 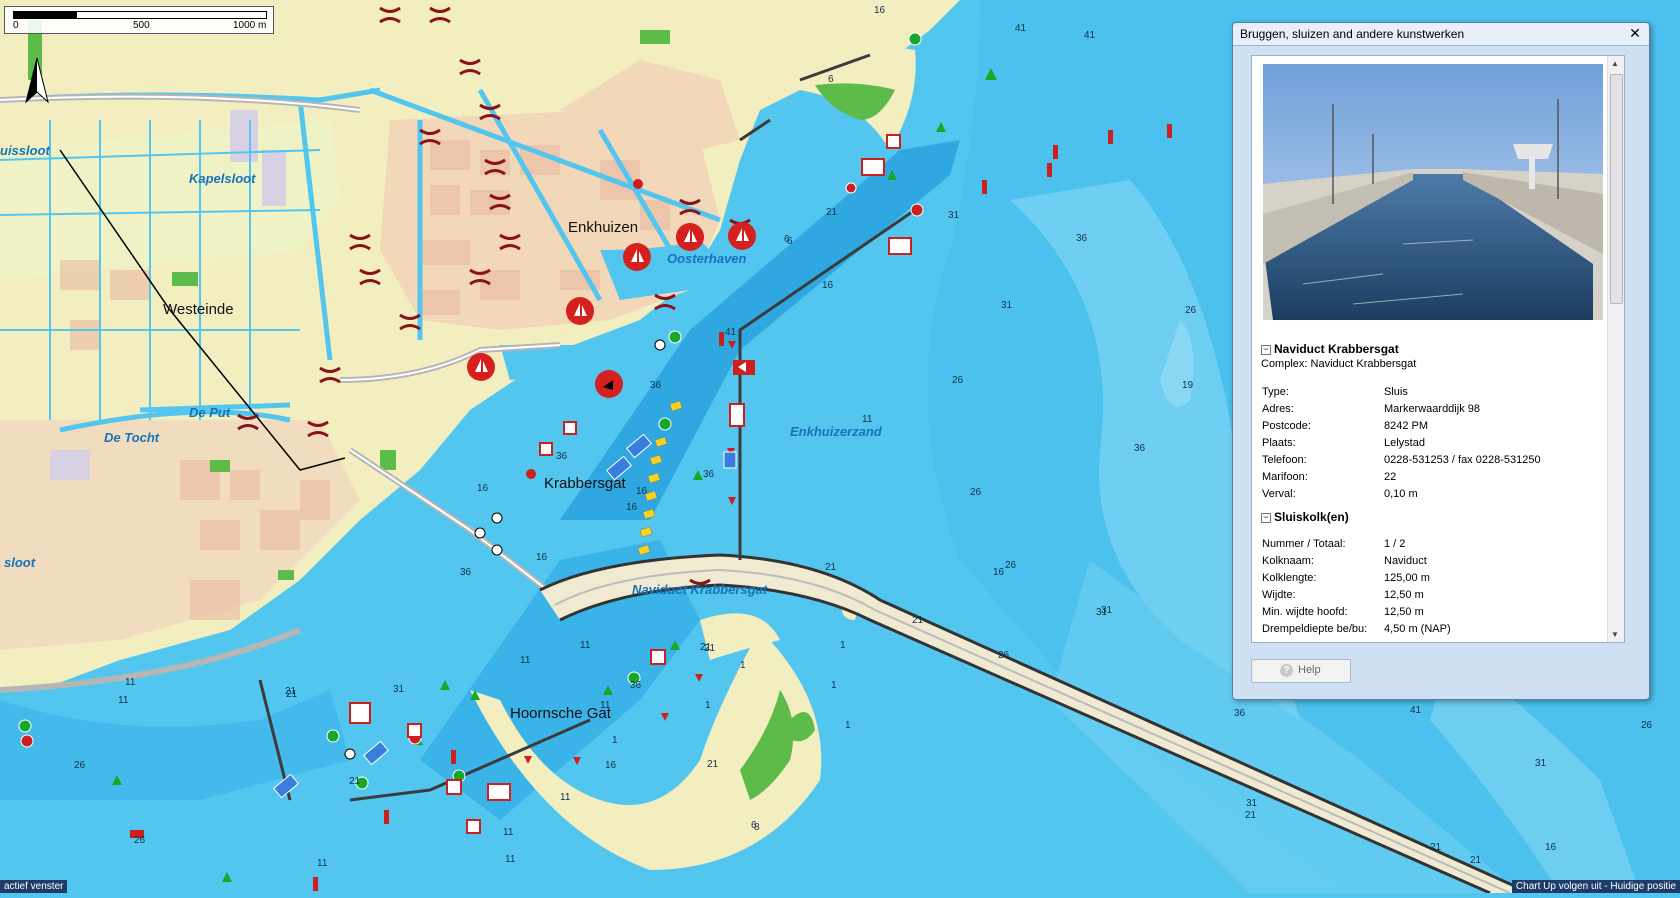 What do you see at coordinates (1339, 364) in the screenshot?
I see `complex-line: Complex: Naviduct Krabbersgat` at bounding box center [1339, 364].